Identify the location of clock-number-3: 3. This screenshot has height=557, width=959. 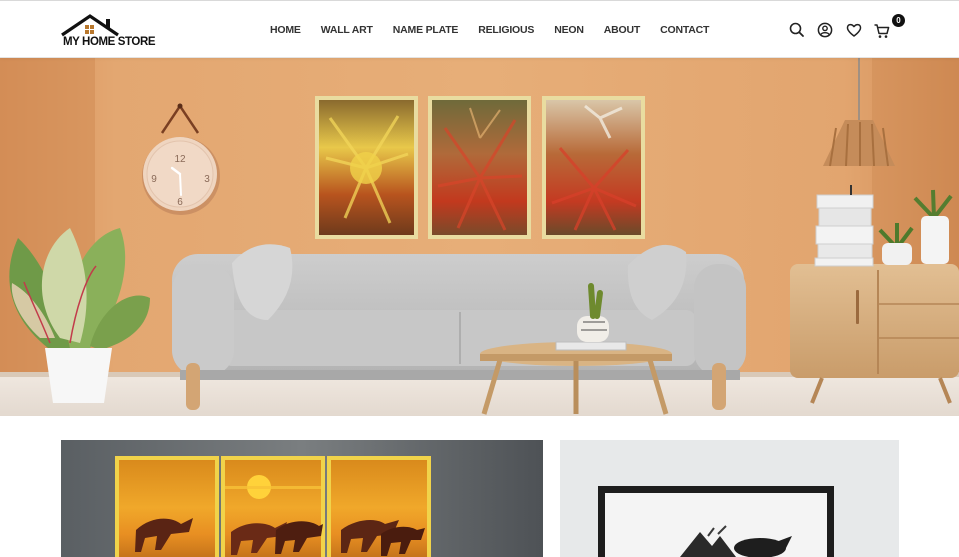
(207, 179).